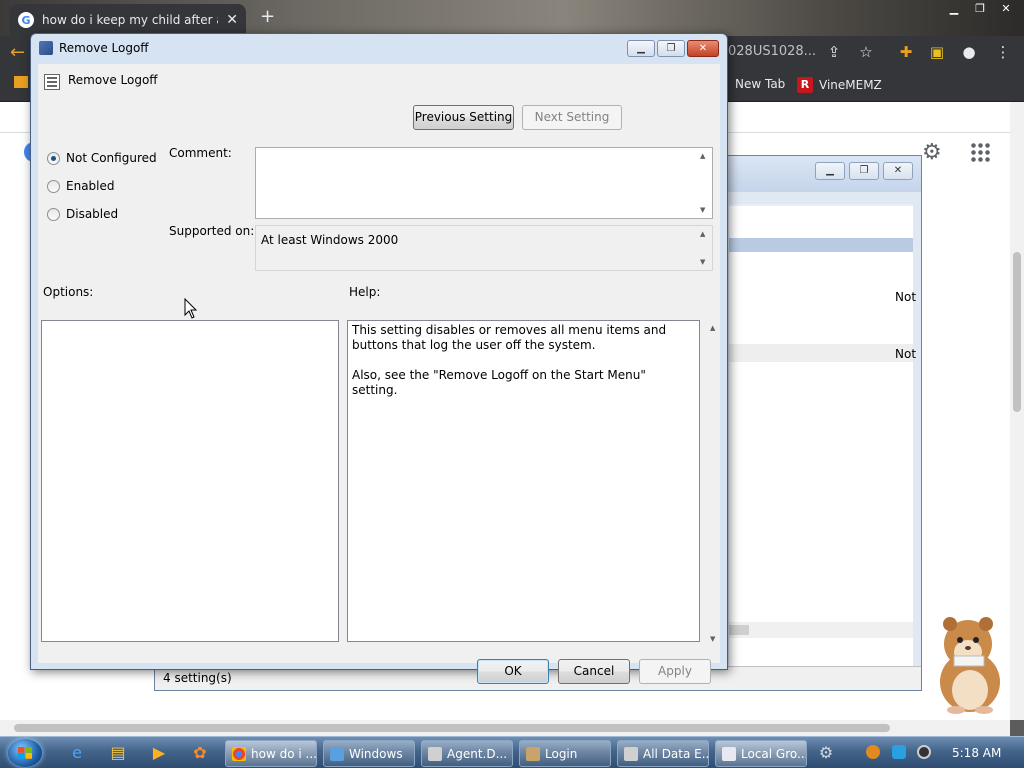 This screenshot has width=1024, height=768. I want to click on bookmark-folder-icon, so click(21, 82).